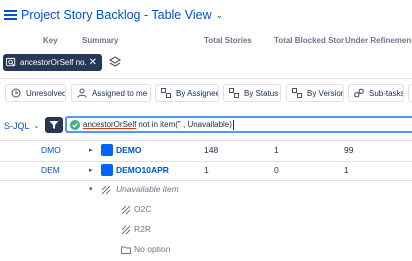 Image resolution: width=412 pixels, height=261 pixels. I want to click on column-header-under-refinement: Under Refinemen, so click(378, 40).